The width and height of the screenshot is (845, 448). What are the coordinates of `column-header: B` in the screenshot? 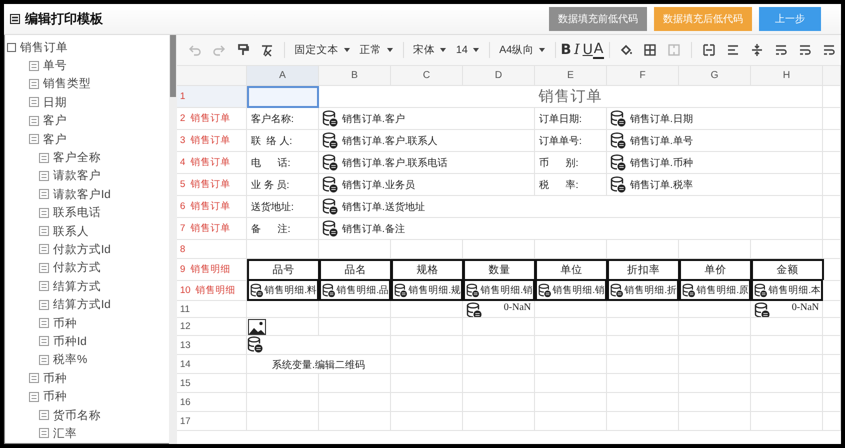 It's located at (355, 76).